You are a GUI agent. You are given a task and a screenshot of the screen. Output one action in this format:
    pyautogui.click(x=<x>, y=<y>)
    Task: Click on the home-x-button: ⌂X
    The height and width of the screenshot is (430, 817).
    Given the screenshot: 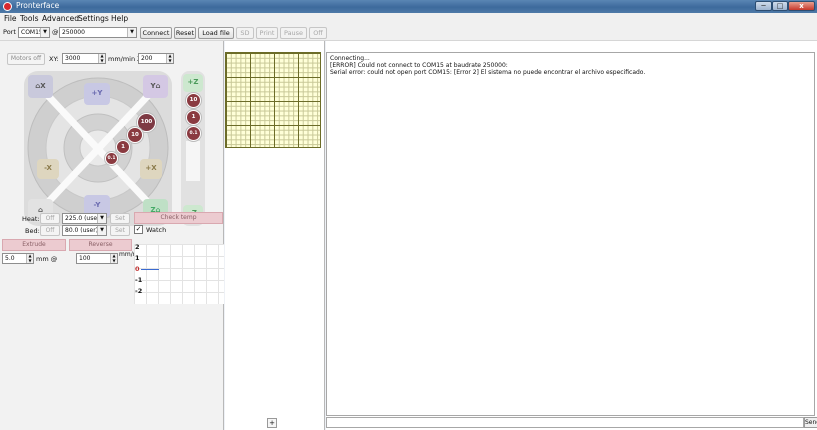 What is the action you would take?
    pyautogui.click(x=40, y=86)
    